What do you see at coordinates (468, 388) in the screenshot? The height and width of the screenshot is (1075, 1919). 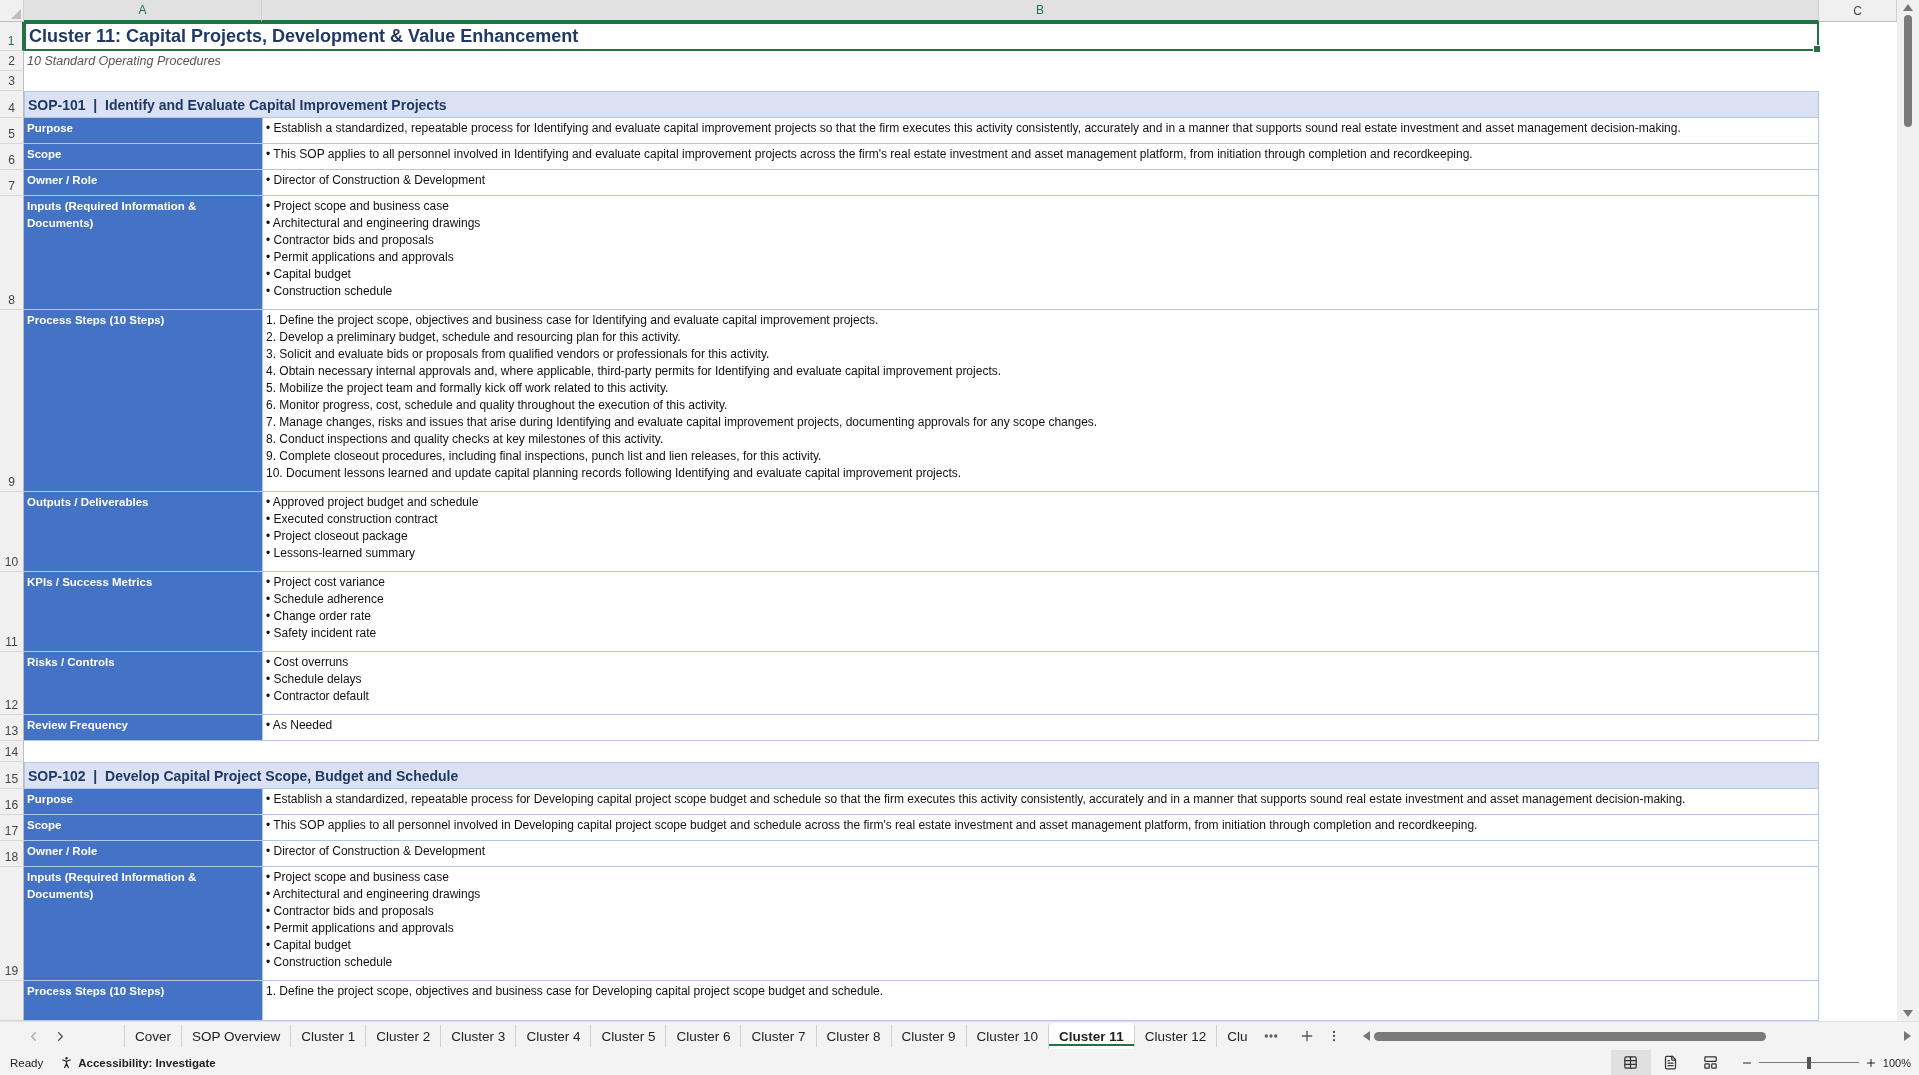 I see `cell-line: 5. Mobilize the project team and formally kick off work related to this activity.` at bounding box center [468, 388].